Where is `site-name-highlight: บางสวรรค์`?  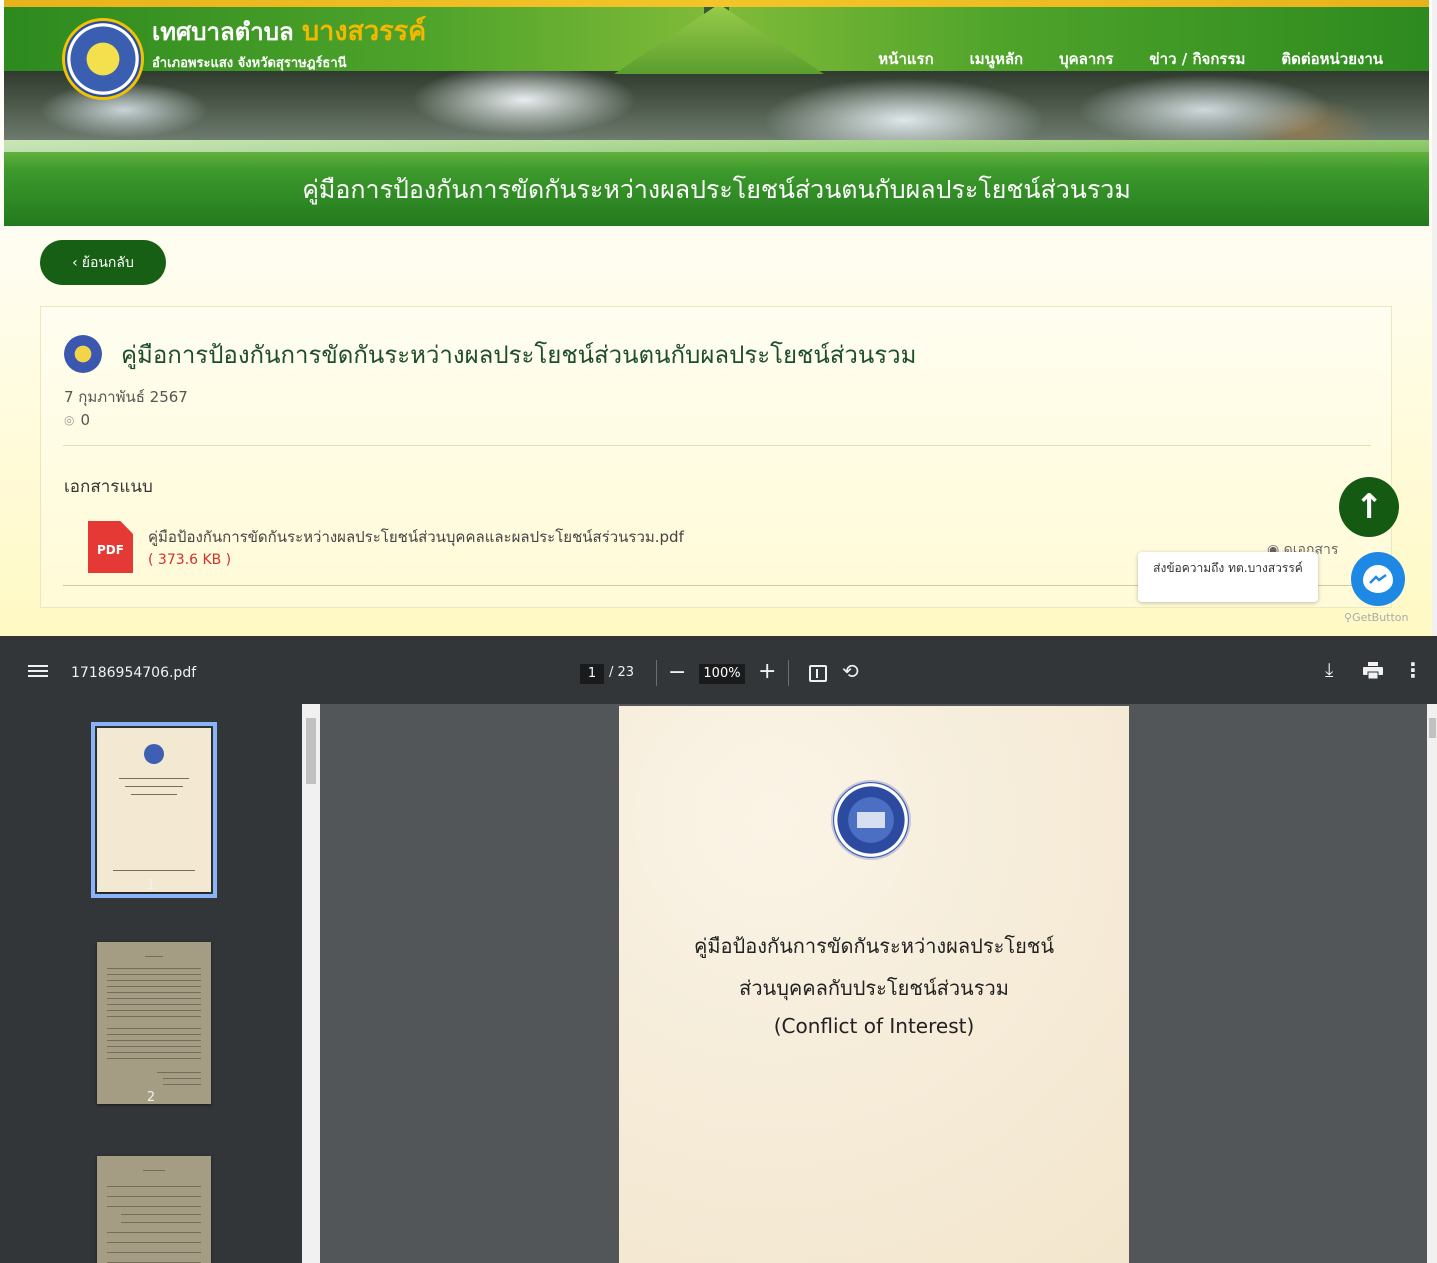 site-name-highlight: บางสวรรค์ is located at coordinates (364, 31).